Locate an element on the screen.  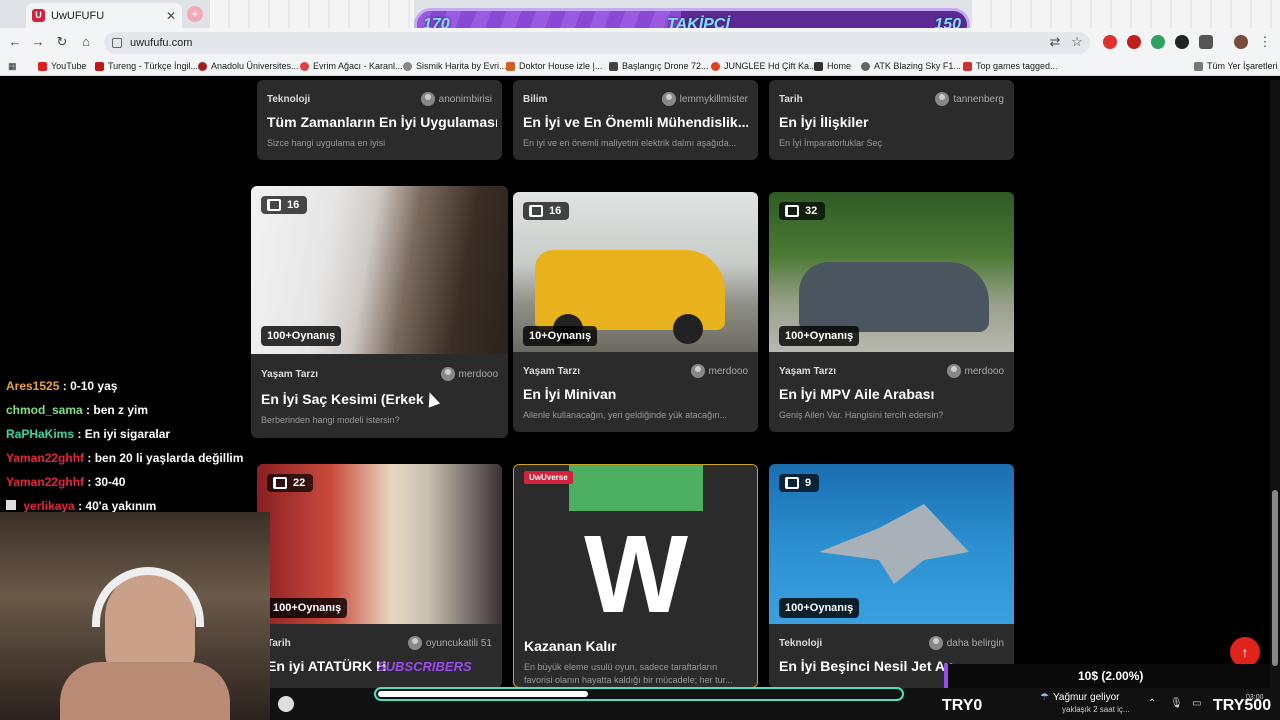
bookmark-home: Home is located at coordinates (832, 66).